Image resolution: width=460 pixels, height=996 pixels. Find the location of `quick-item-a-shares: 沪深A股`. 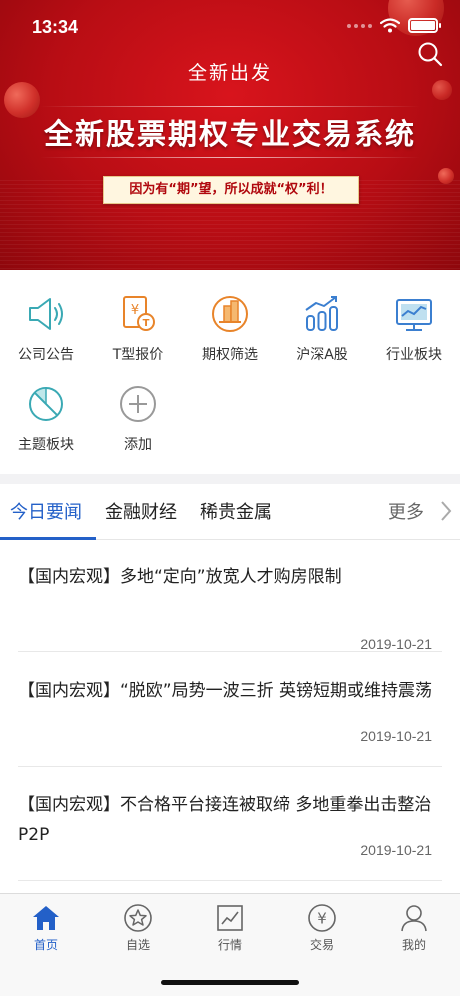

quick-item-a-shares: 沪深A股 is located at coordinates (322, 332).